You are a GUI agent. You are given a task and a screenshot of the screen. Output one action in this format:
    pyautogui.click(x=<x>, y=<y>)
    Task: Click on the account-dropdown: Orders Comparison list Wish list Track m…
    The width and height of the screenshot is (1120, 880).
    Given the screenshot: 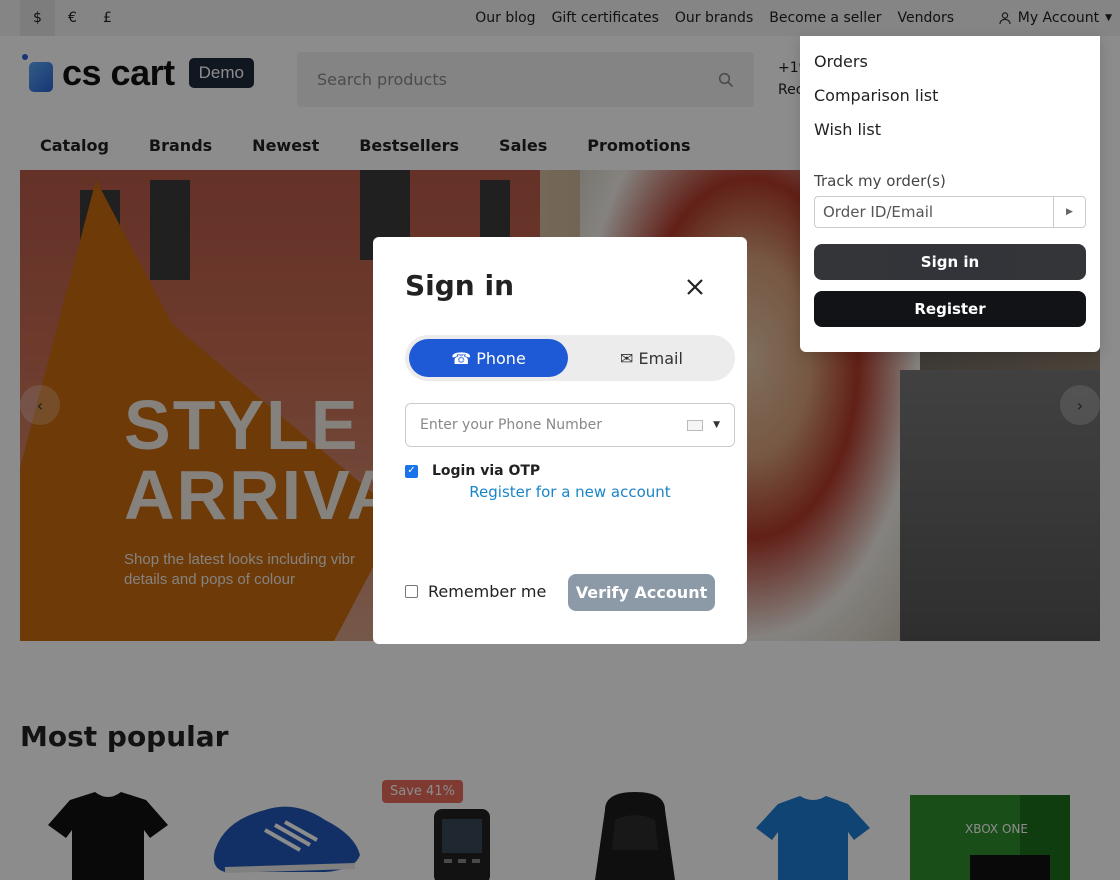 What is the action you would take?
    pyautogui.click(x=950, y=194)
    